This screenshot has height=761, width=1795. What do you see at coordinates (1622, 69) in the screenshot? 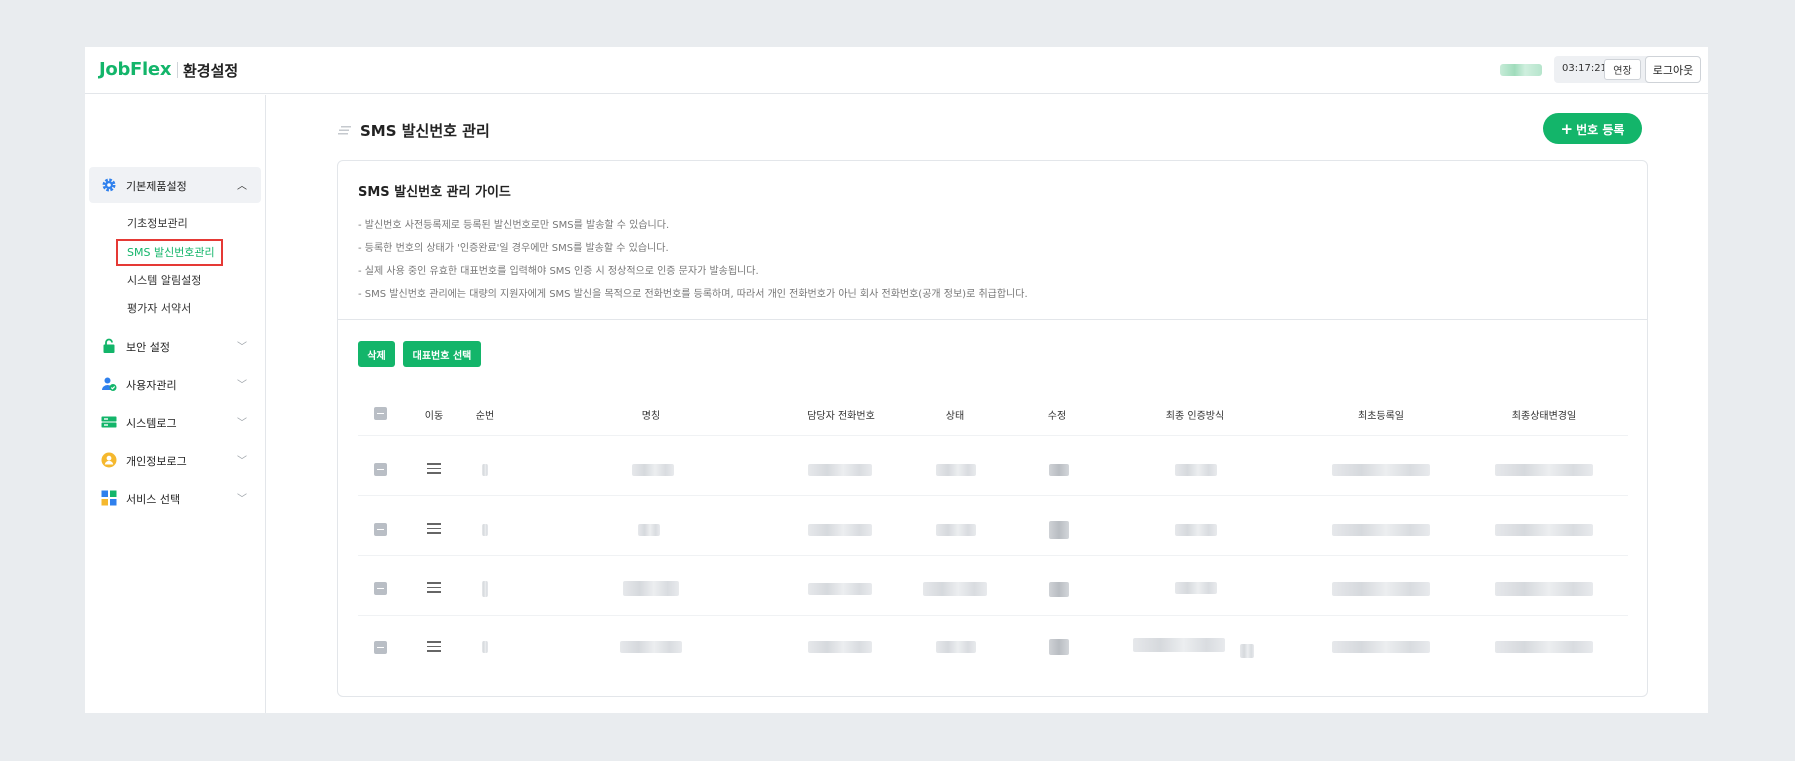
I see `extend-session-button: 연장` at bounding box center [1622, 69].